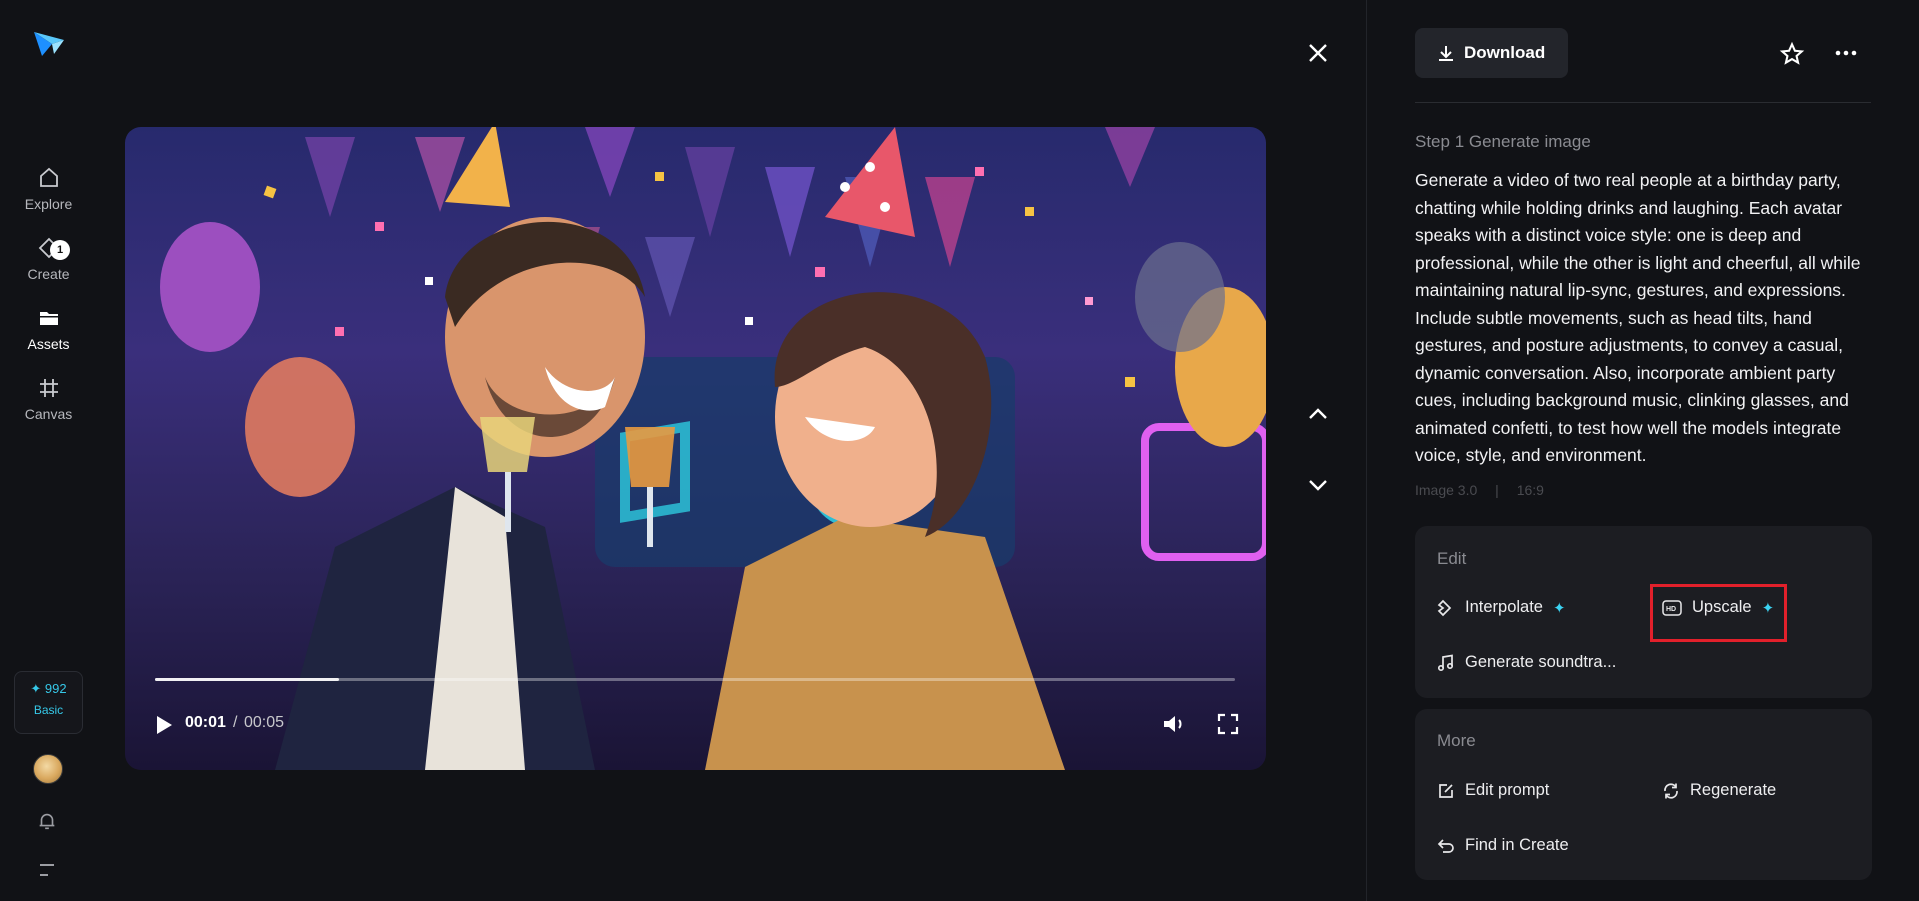 This screenshot has height=901, width=1919. What do you see at coordinates (1445, 662) in the screenshot?
I see `music-note-icon` at bounding box center [1445, 662].